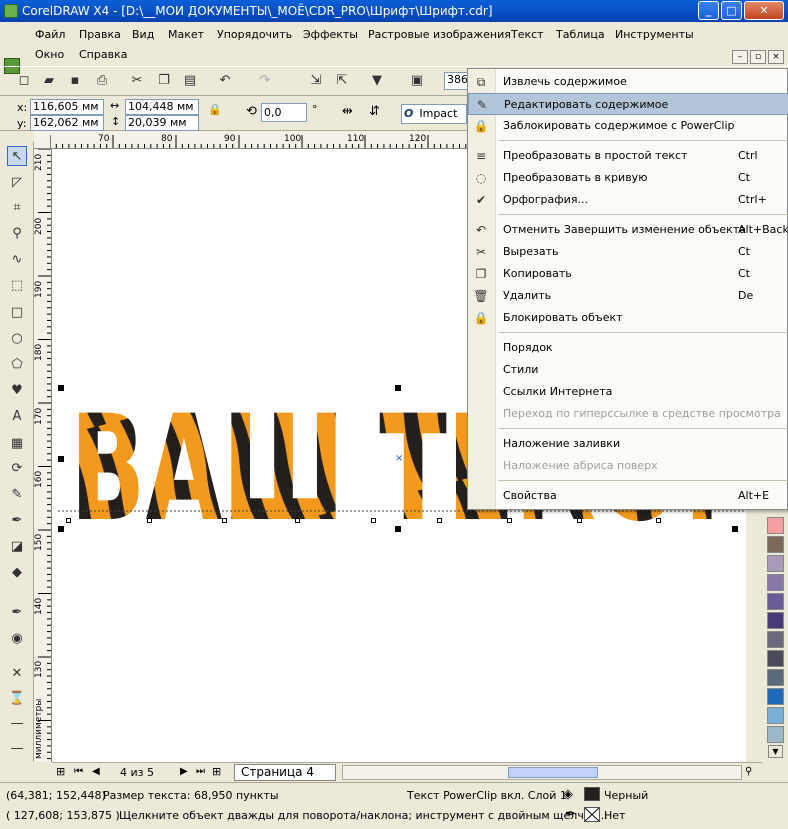  What do you see at coordinates (164, 81) in the screenshot?
I see `copy-icon: ❐` at bounding box center [164, 81].